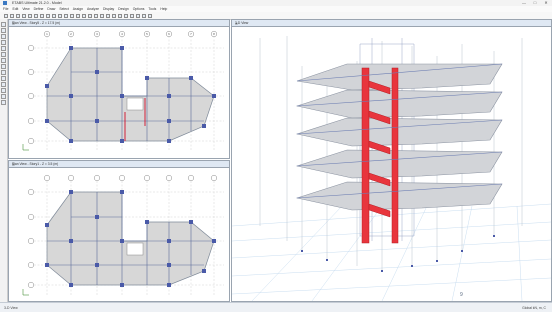  I want to click on status-left: 3-D View, so click(11, 307).